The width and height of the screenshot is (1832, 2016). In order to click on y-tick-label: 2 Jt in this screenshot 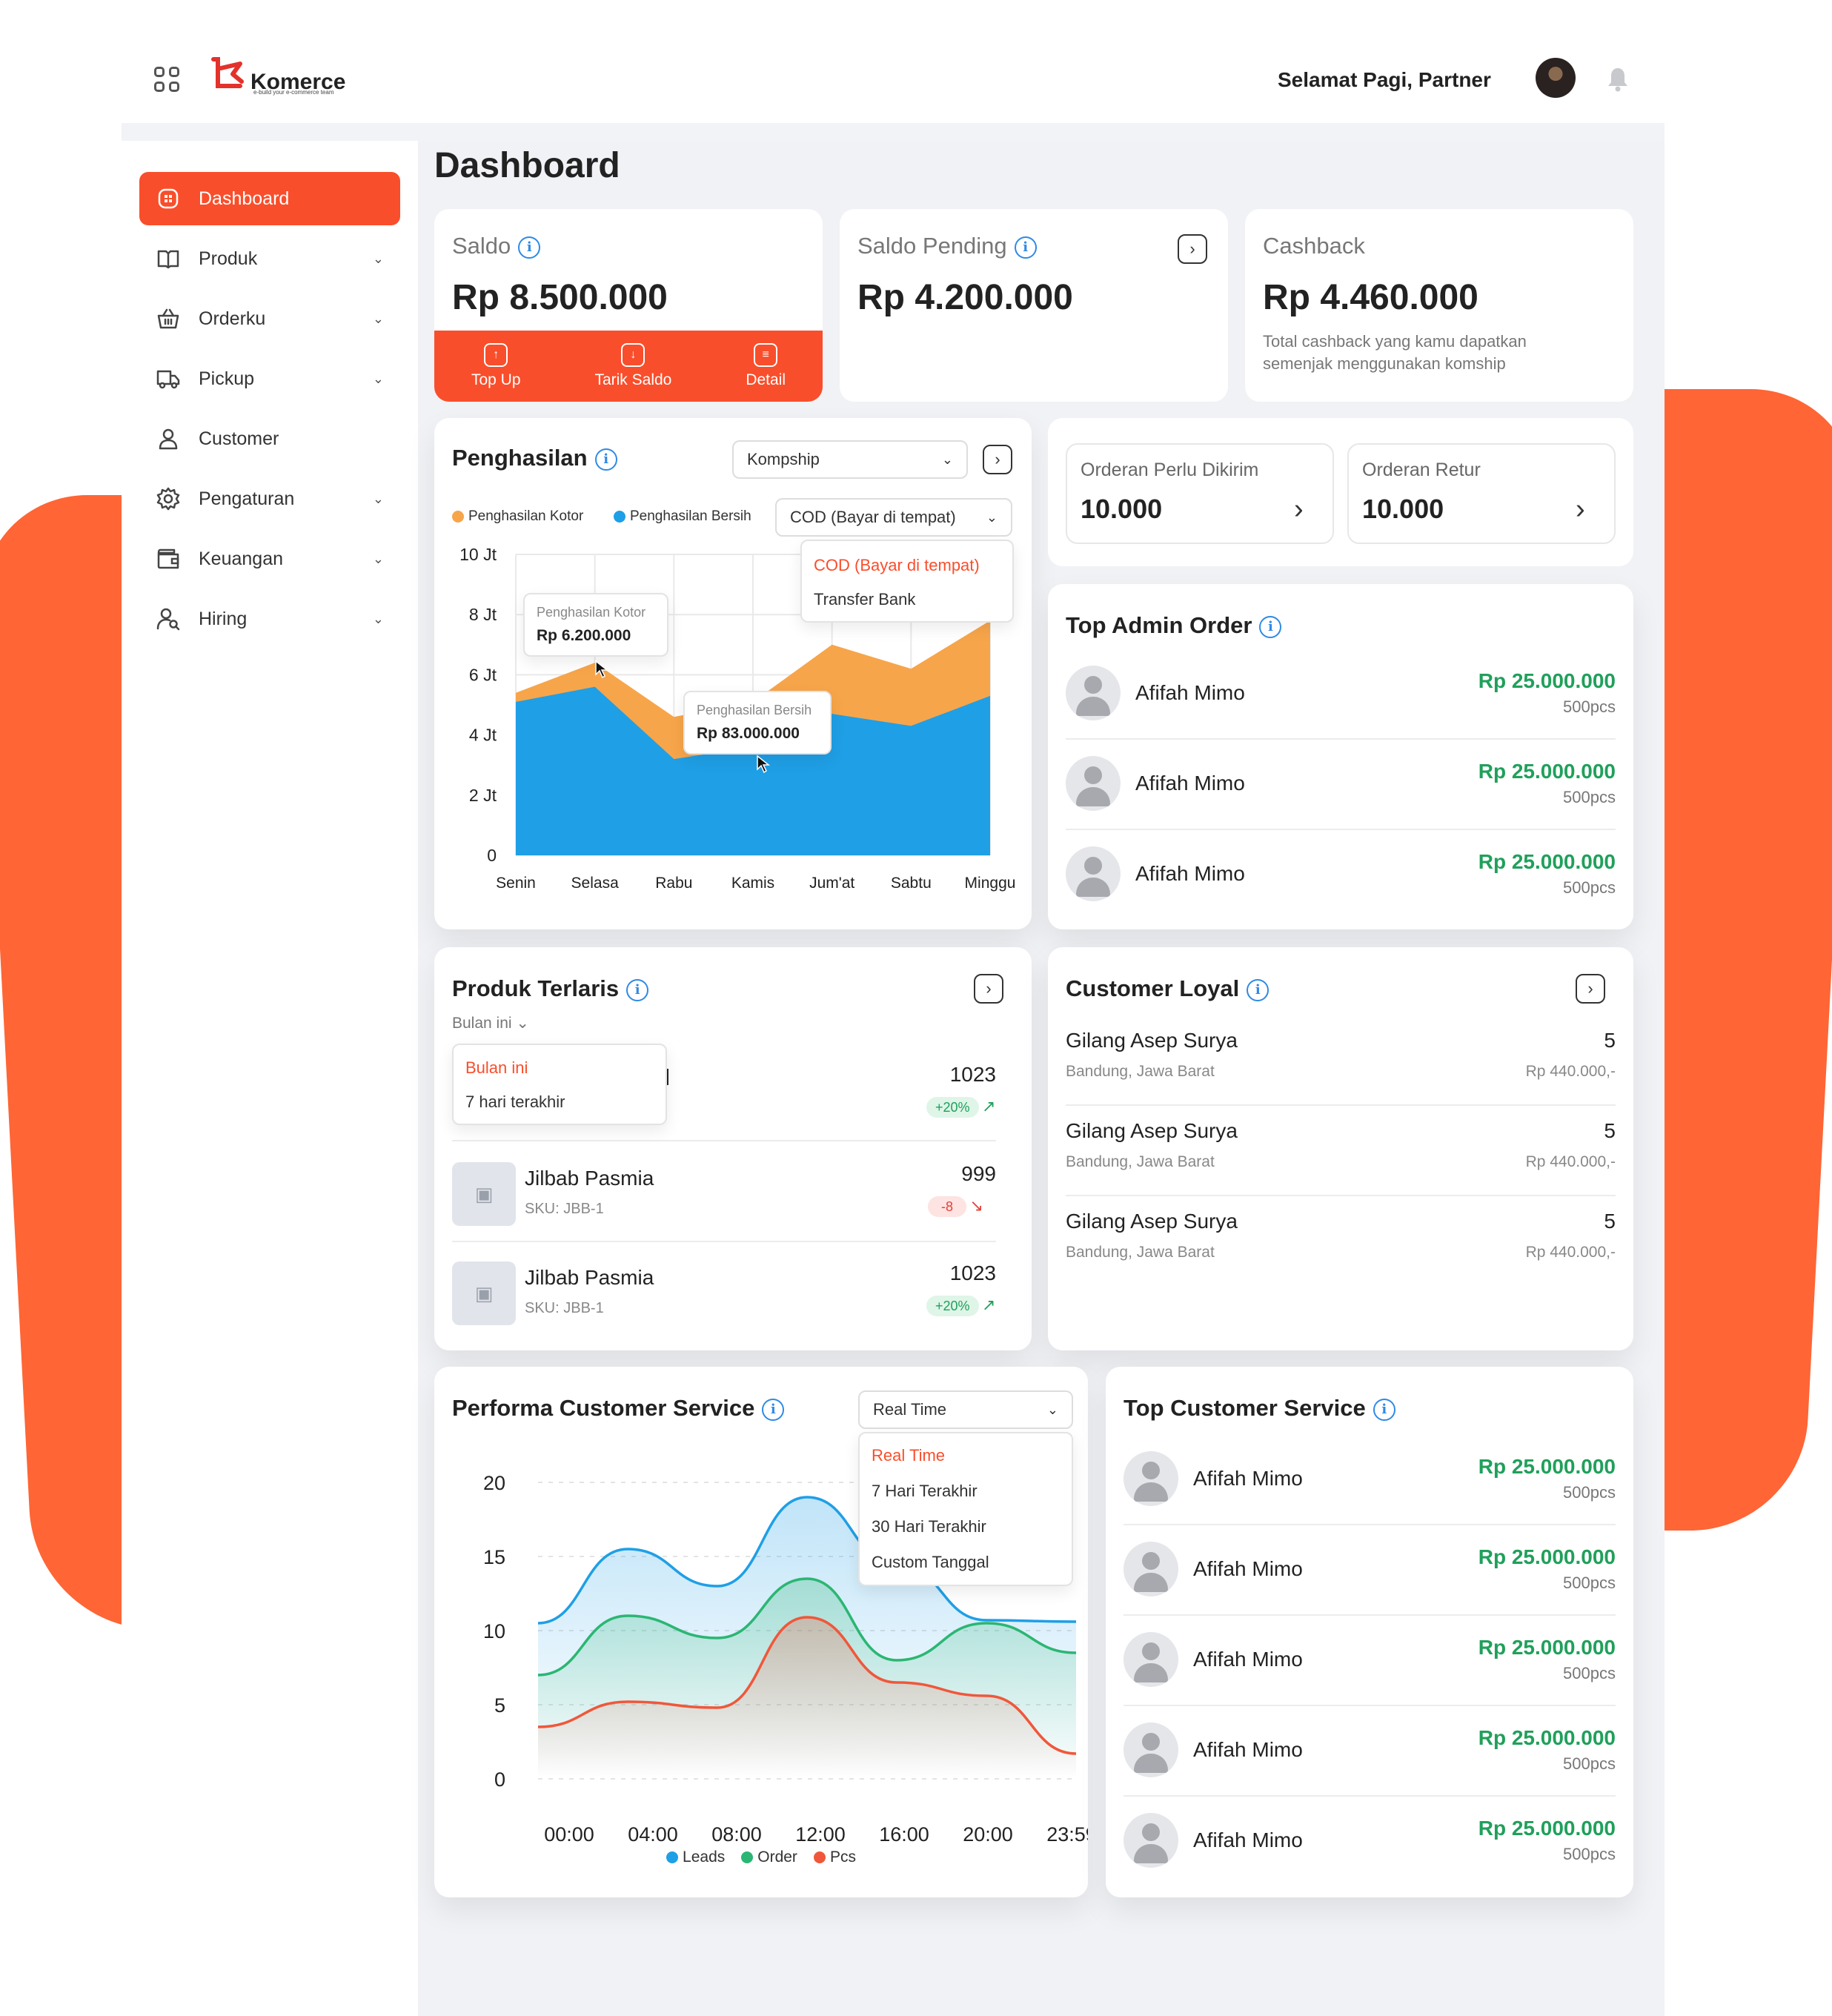, I will do `click(483, 796)`.